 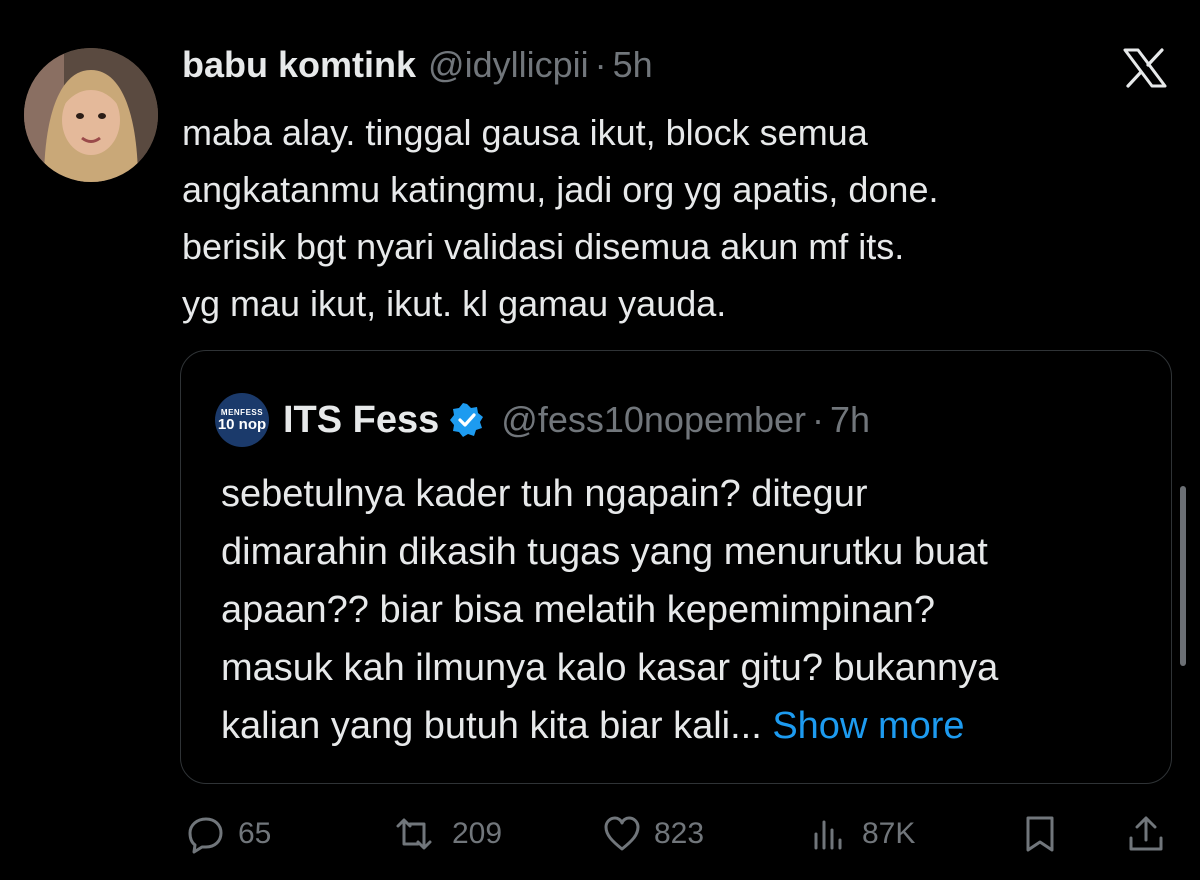 What do you see at coordinates (578, 610) in the screenshot?
I see `quoted-text-line: apaan?? biar bisa melatih kepemimpinan?` at bounding box center [578, 610].